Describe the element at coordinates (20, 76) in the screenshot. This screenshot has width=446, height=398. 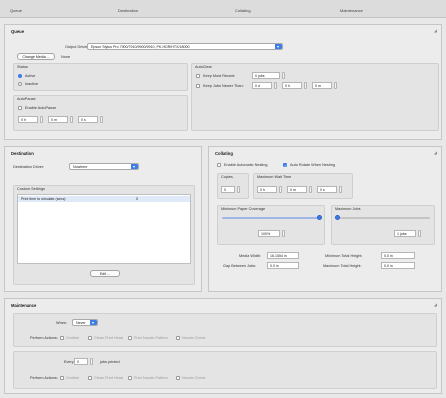
I see `active-radio` at that location.